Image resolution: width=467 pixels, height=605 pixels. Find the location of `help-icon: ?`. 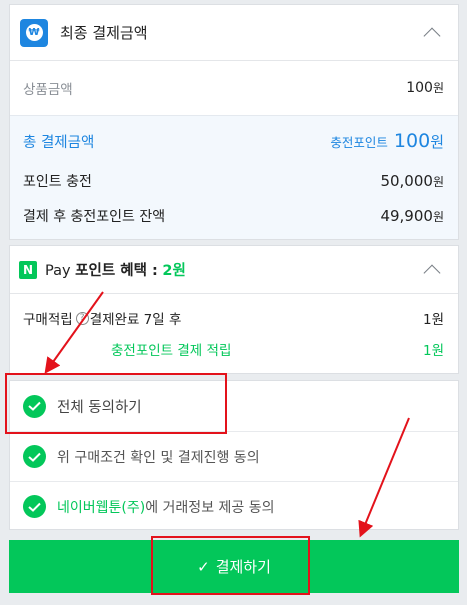

help-icon: ? is located at coordinates (82, 318).